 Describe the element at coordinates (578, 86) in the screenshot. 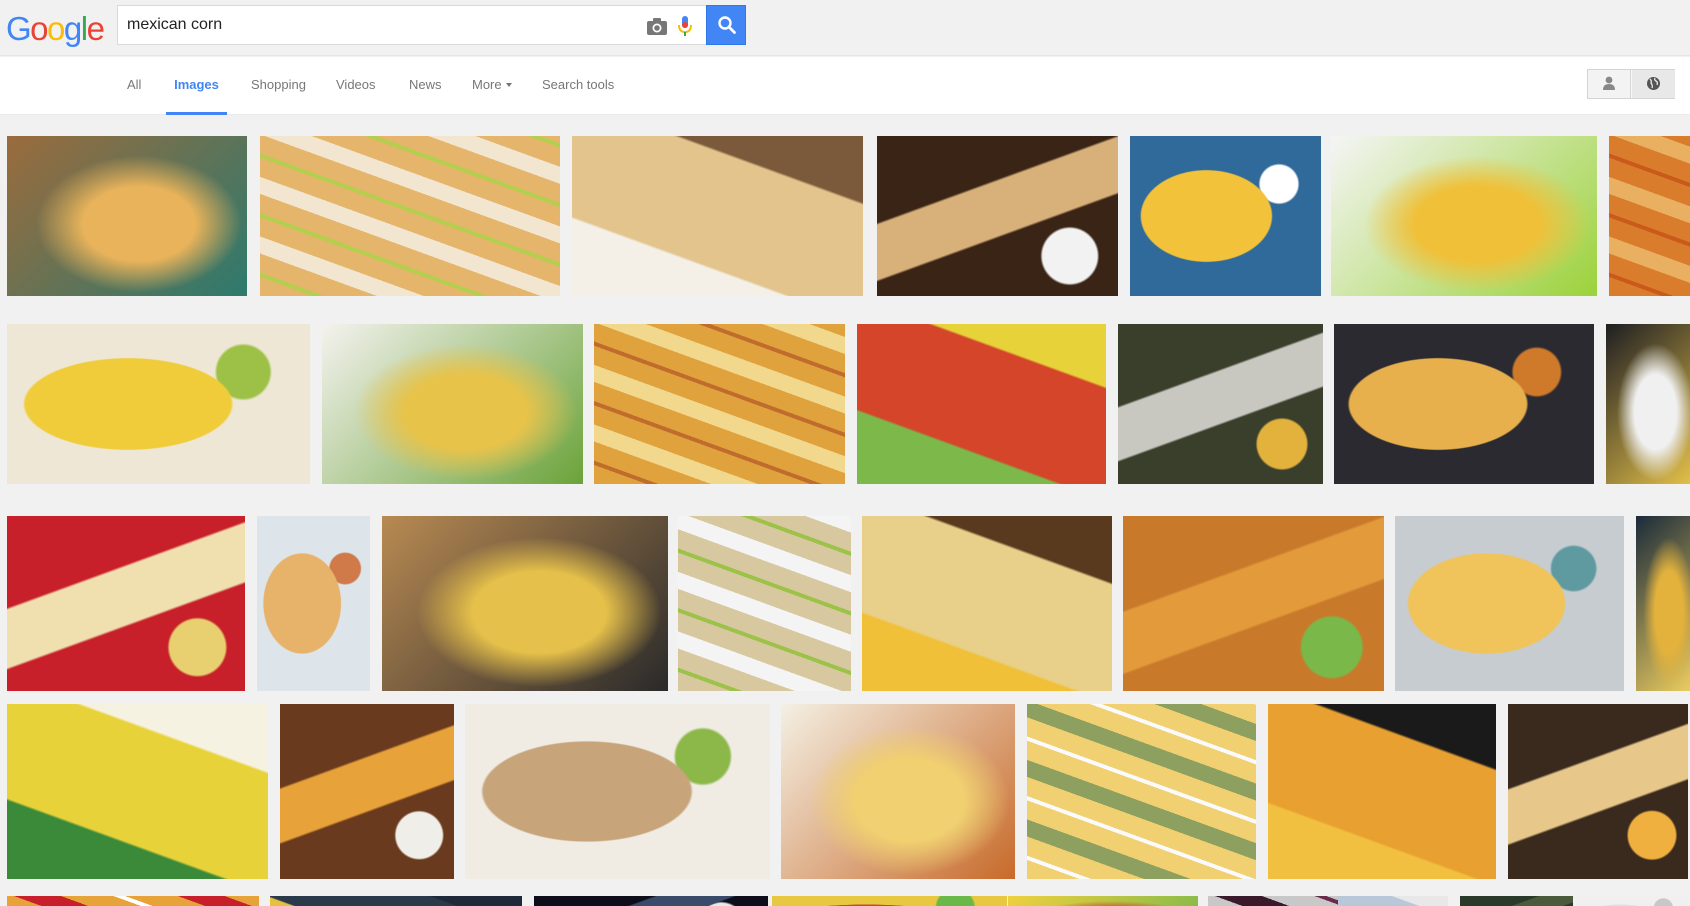

I see `tab-search-tools: Search tools` at that location.